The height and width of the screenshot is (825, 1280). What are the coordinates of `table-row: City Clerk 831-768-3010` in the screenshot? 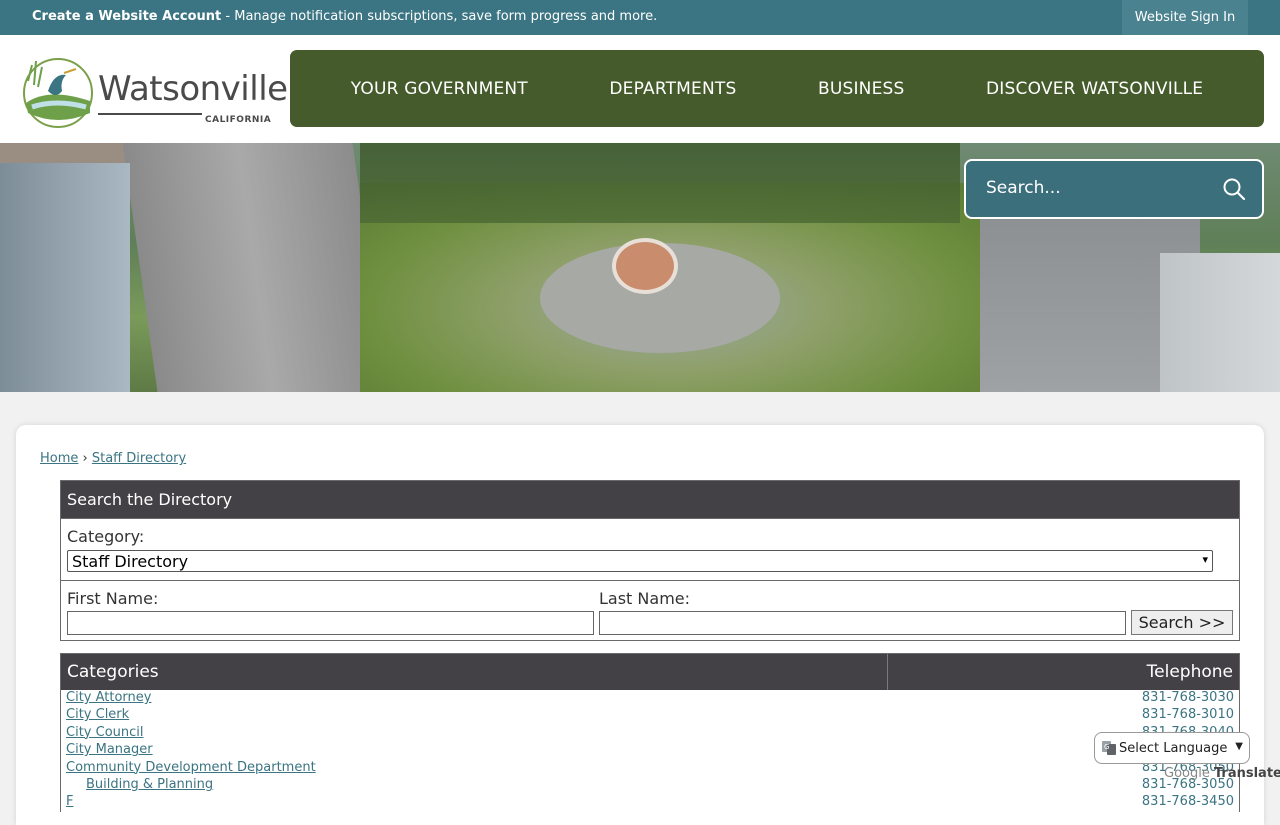 It's located at (650, 715).